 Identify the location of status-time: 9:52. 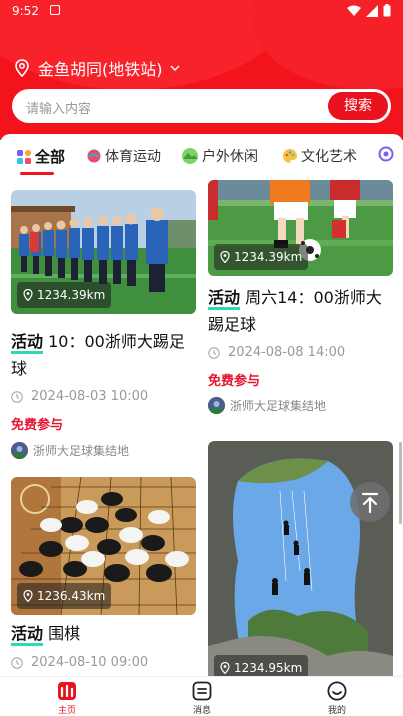
(25, 11).